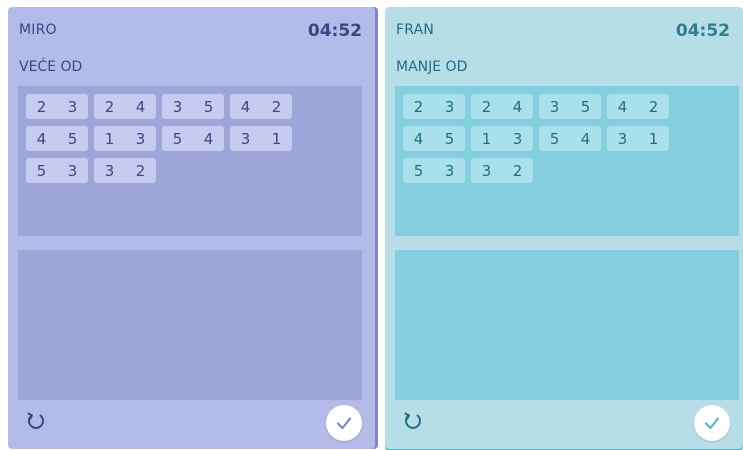 The image size is (743, 450). Describe the element at coordinates (38, 30) in the screenshot. I see `player-name: MIRO` at that location.